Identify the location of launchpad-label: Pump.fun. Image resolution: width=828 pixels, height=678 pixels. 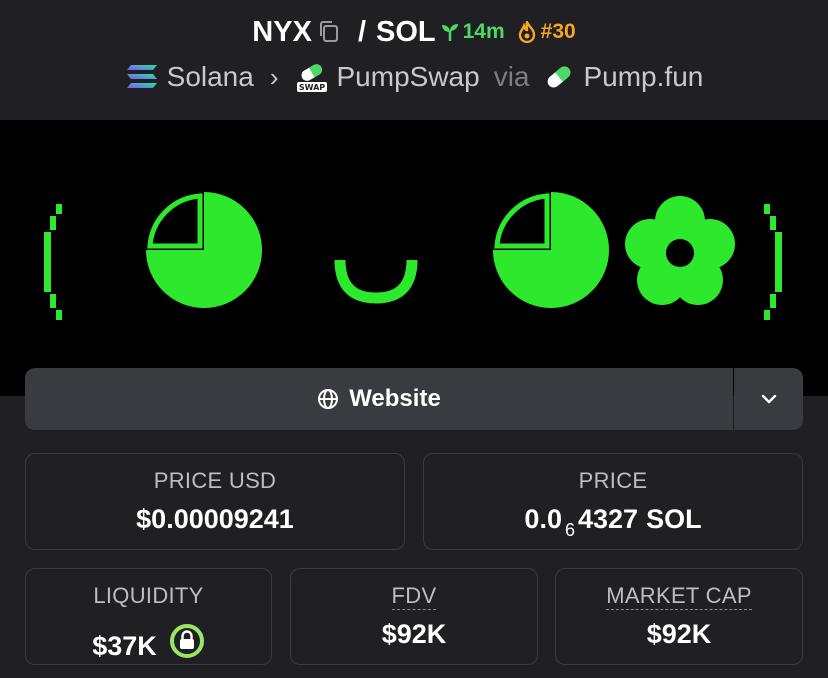
(643, 76).